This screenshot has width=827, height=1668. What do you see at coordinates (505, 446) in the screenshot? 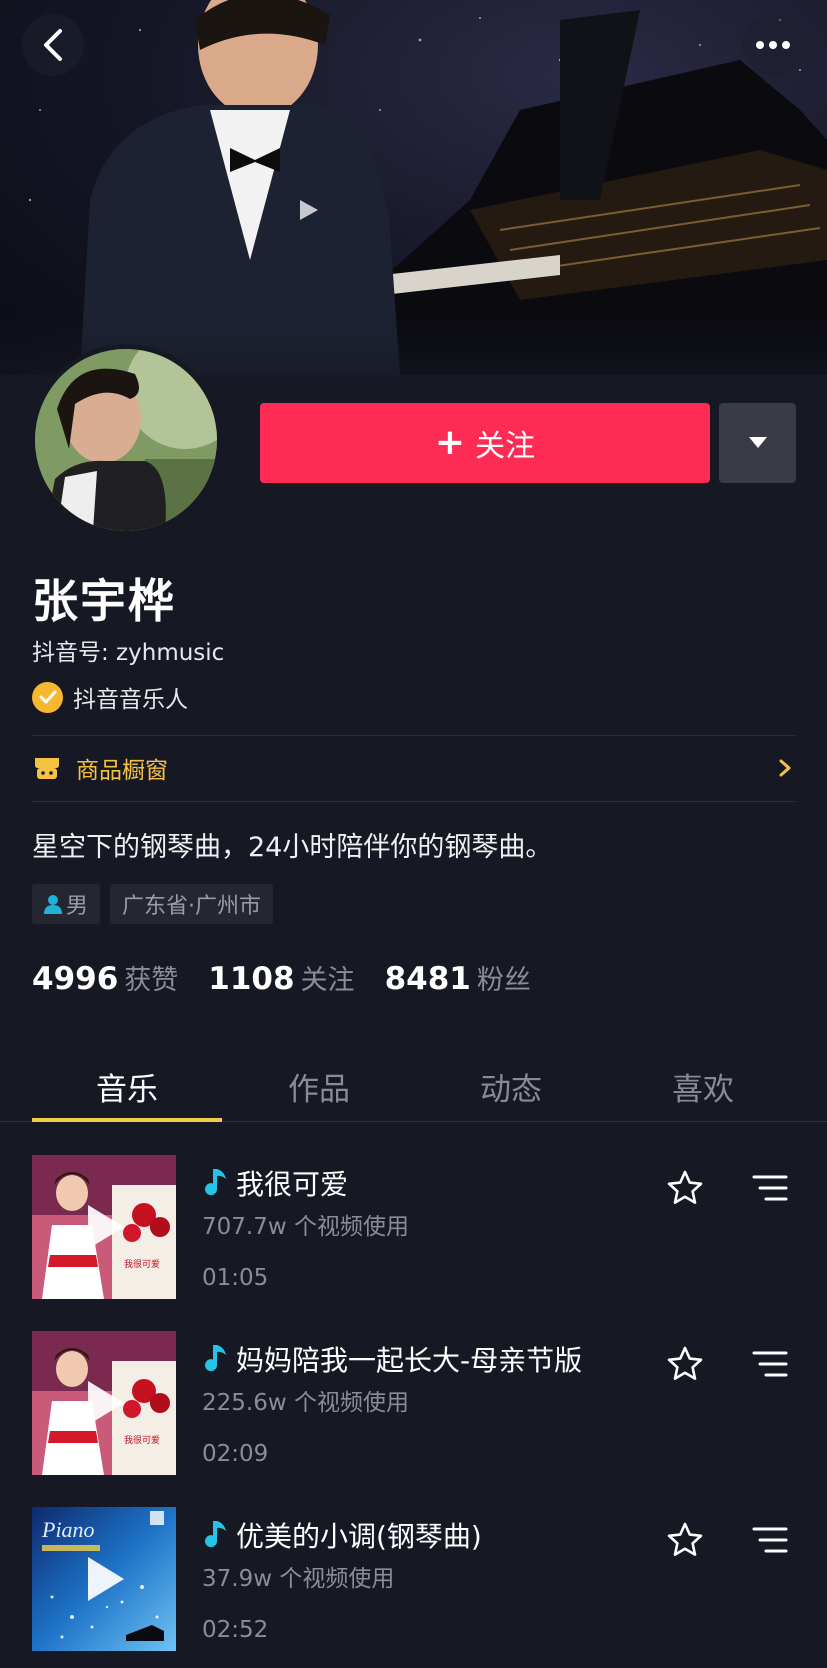
I see `follow-label: 关注` at bounding box center [505, 446].